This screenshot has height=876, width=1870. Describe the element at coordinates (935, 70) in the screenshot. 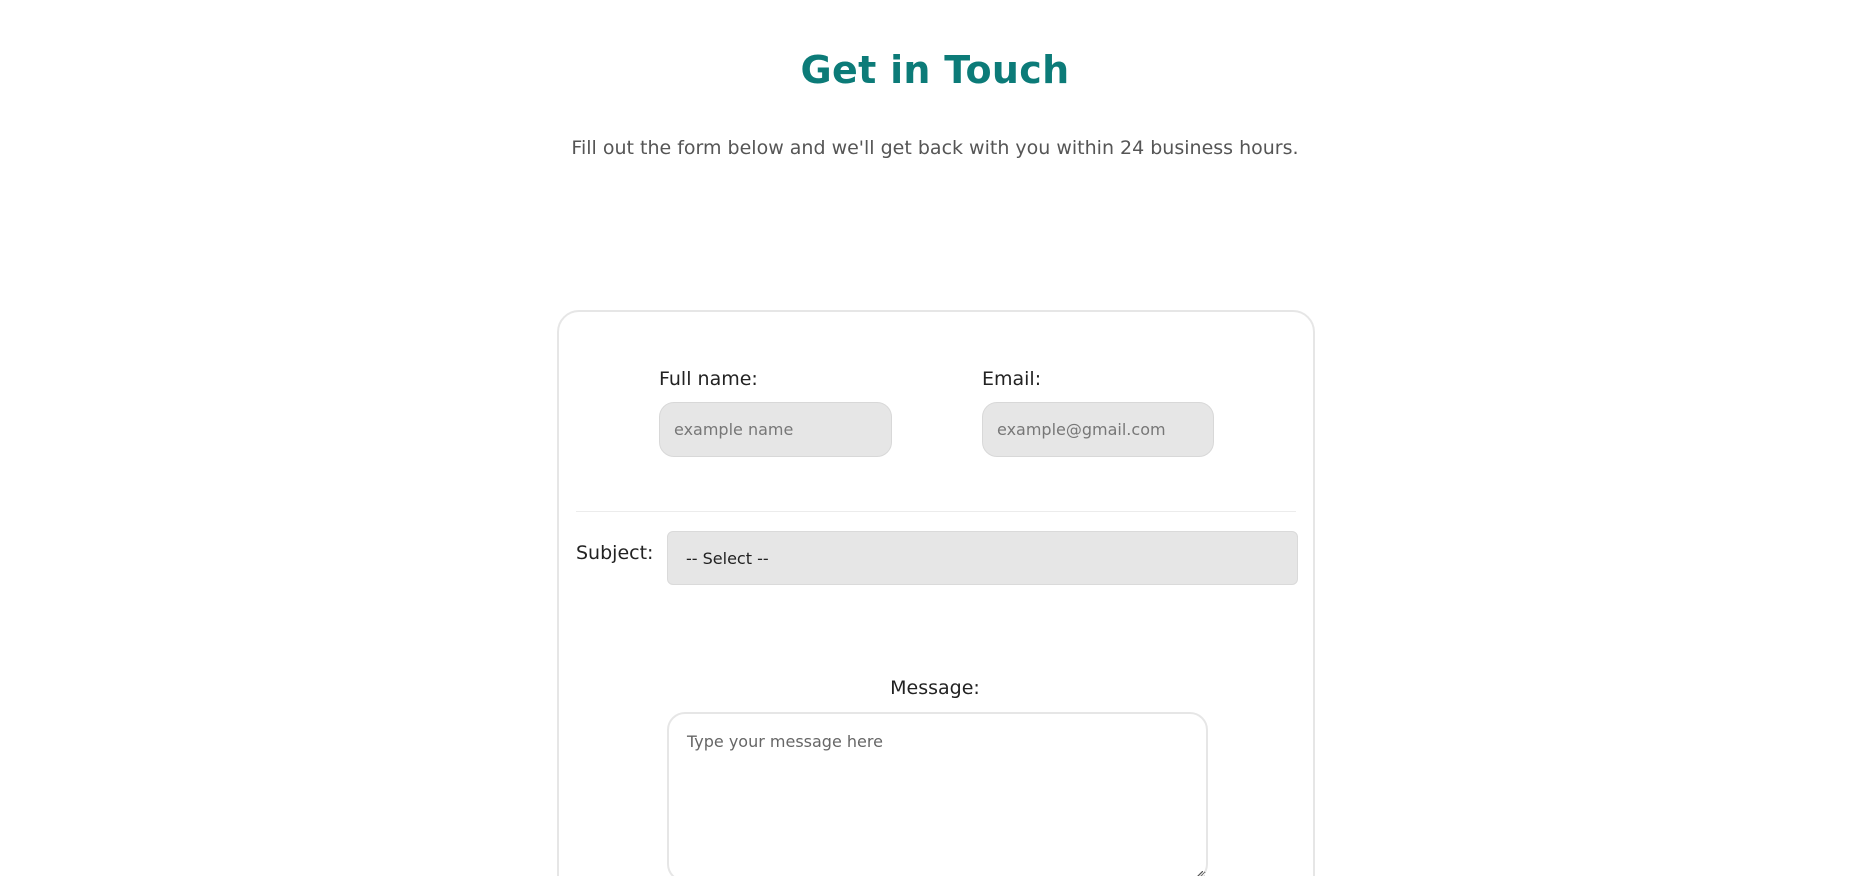

I see `page-title: Get in Touch` at that location.